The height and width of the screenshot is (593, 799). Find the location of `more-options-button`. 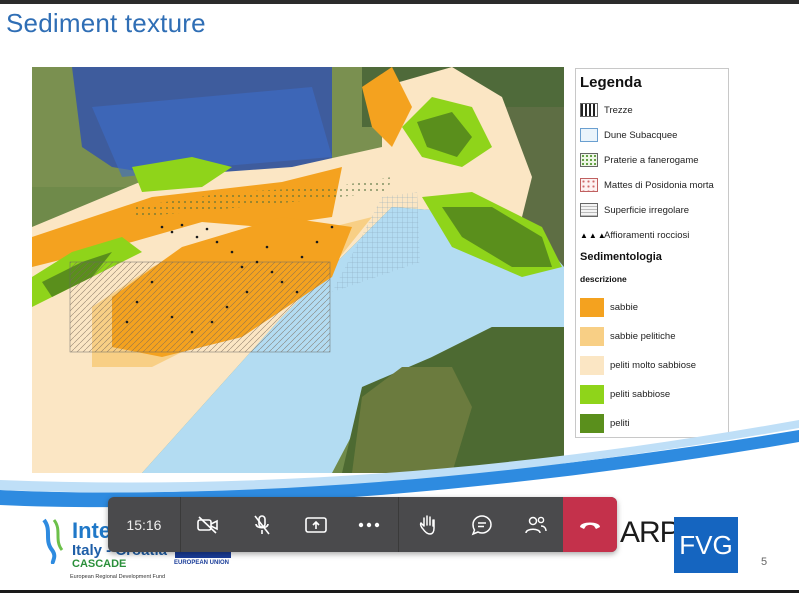

more-options-button is located at coordinates (370, 524).